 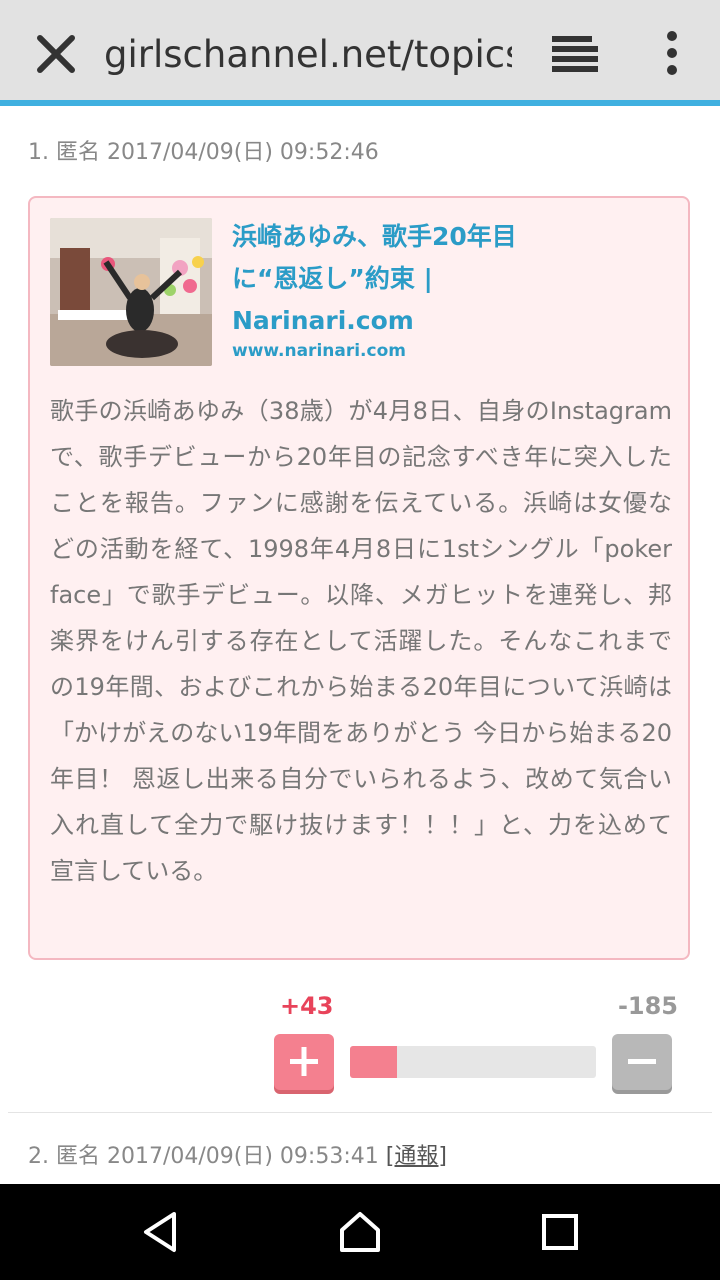 I want to click on comment-divider, so click(x=360, y=1112).